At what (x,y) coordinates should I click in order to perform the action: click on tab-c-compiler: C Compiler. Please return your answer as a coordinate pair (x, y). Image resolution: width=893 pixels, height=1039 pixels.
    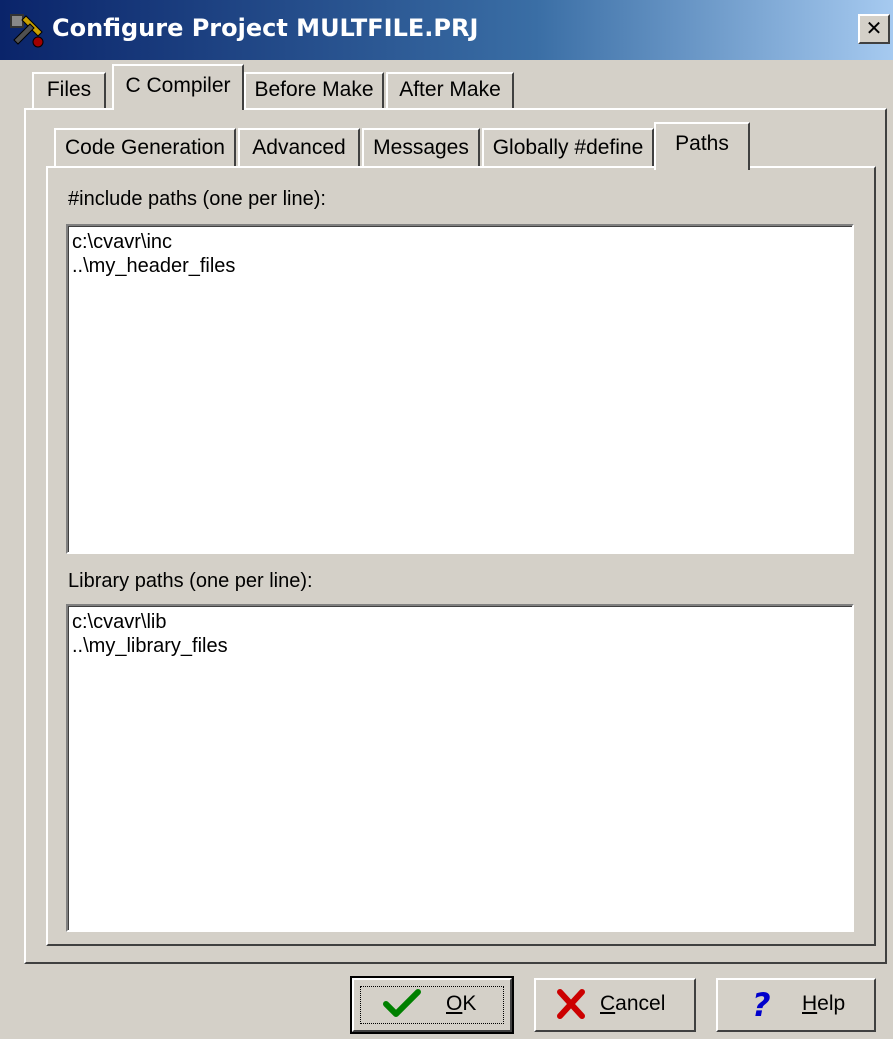
    Looking at the image, I should click on (178, 87).